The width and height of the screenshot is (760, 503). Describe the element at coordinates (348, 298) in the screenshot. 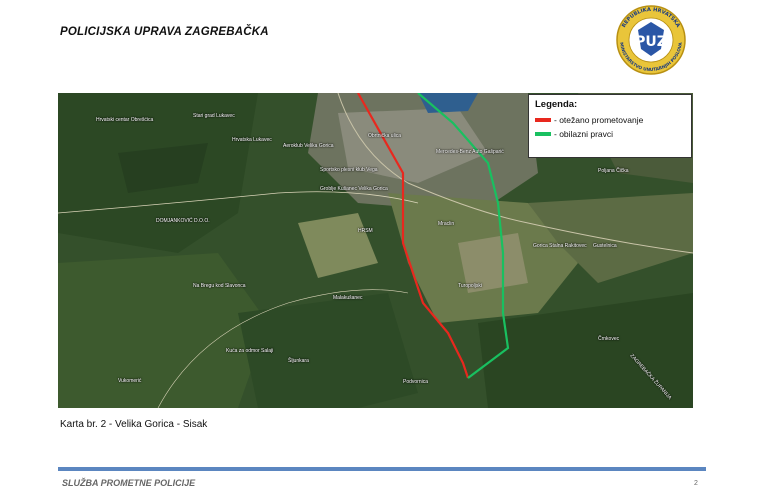

I see `map-label: Malakušanec` at that location.